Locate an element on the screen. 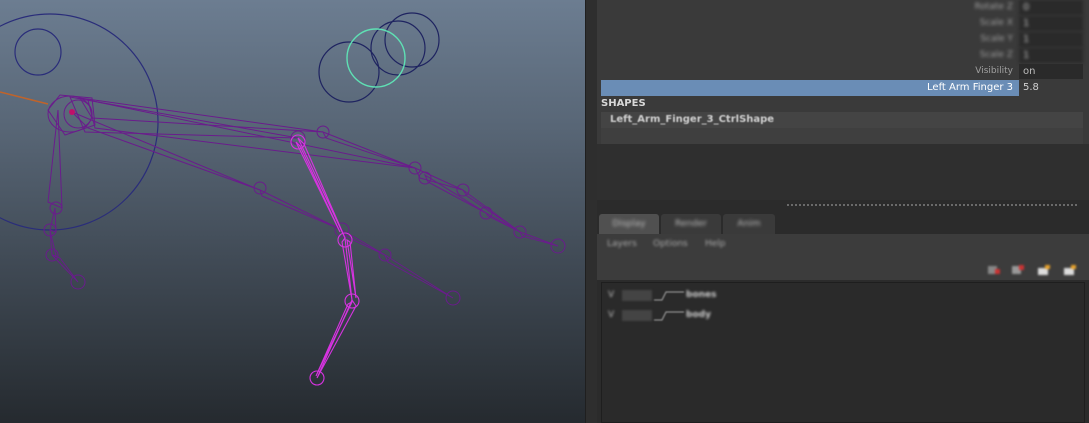 This screenshot has height=423, width=1089. shape-row: Left_Arm_Finger_3_CtrlShape is located at coordinates (842, 120).